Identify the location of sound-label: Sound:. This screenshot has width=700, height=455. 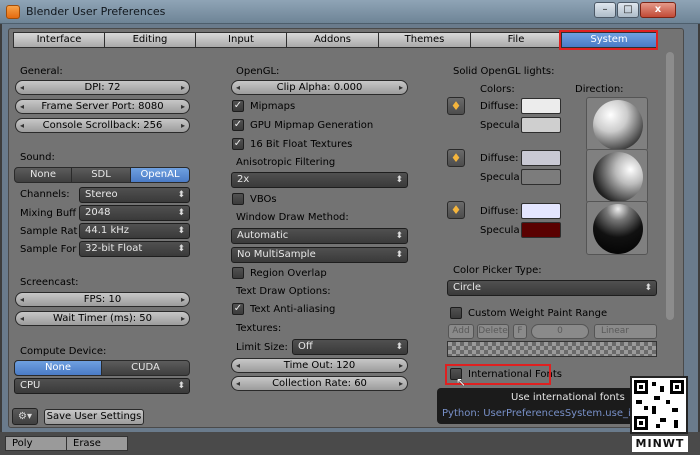
(37, 157).